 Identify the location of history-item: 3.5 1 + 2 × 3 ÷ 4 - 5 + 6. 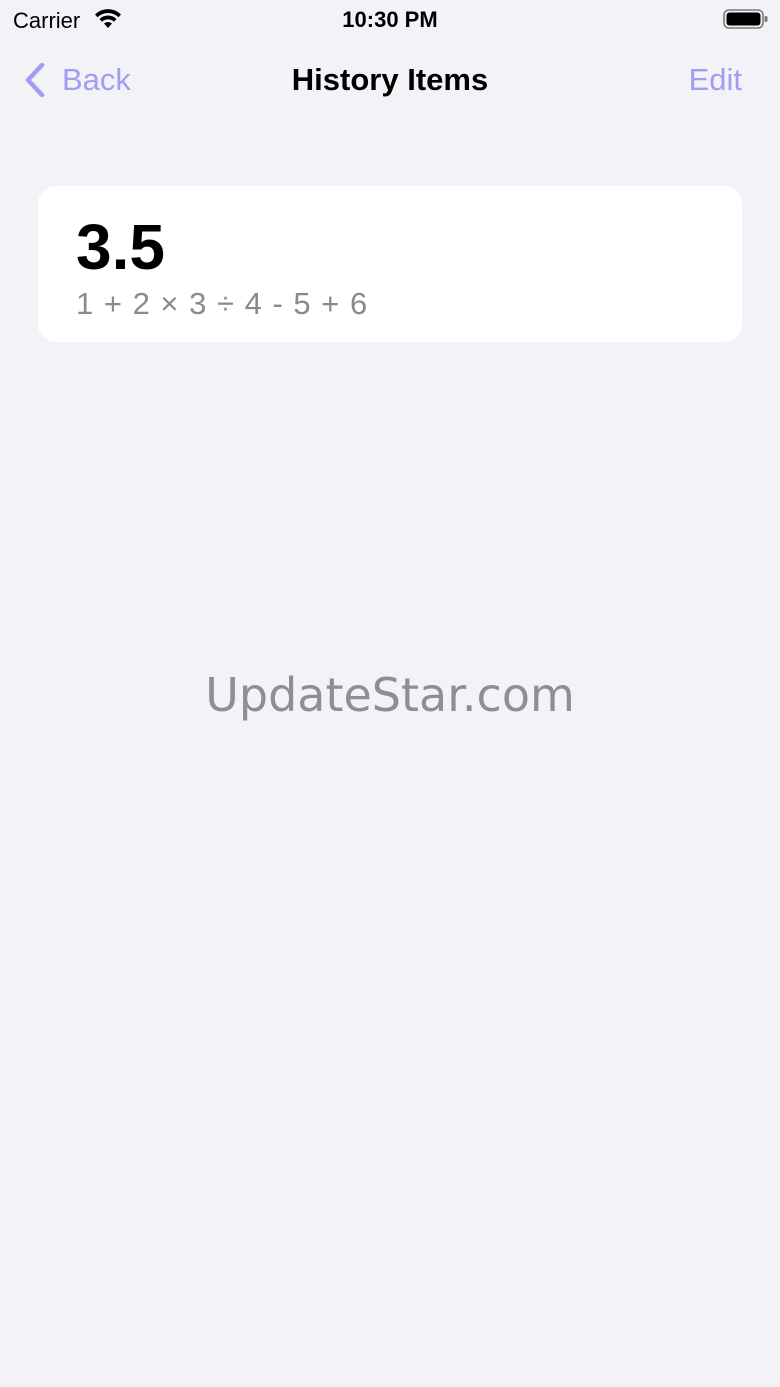
(390, 264).